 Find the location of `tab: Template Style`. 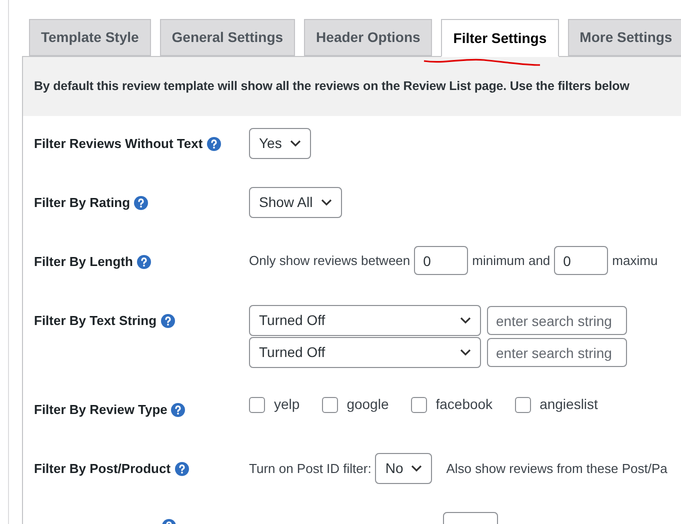

tab: Template Style is located at coordinates (90, 37).